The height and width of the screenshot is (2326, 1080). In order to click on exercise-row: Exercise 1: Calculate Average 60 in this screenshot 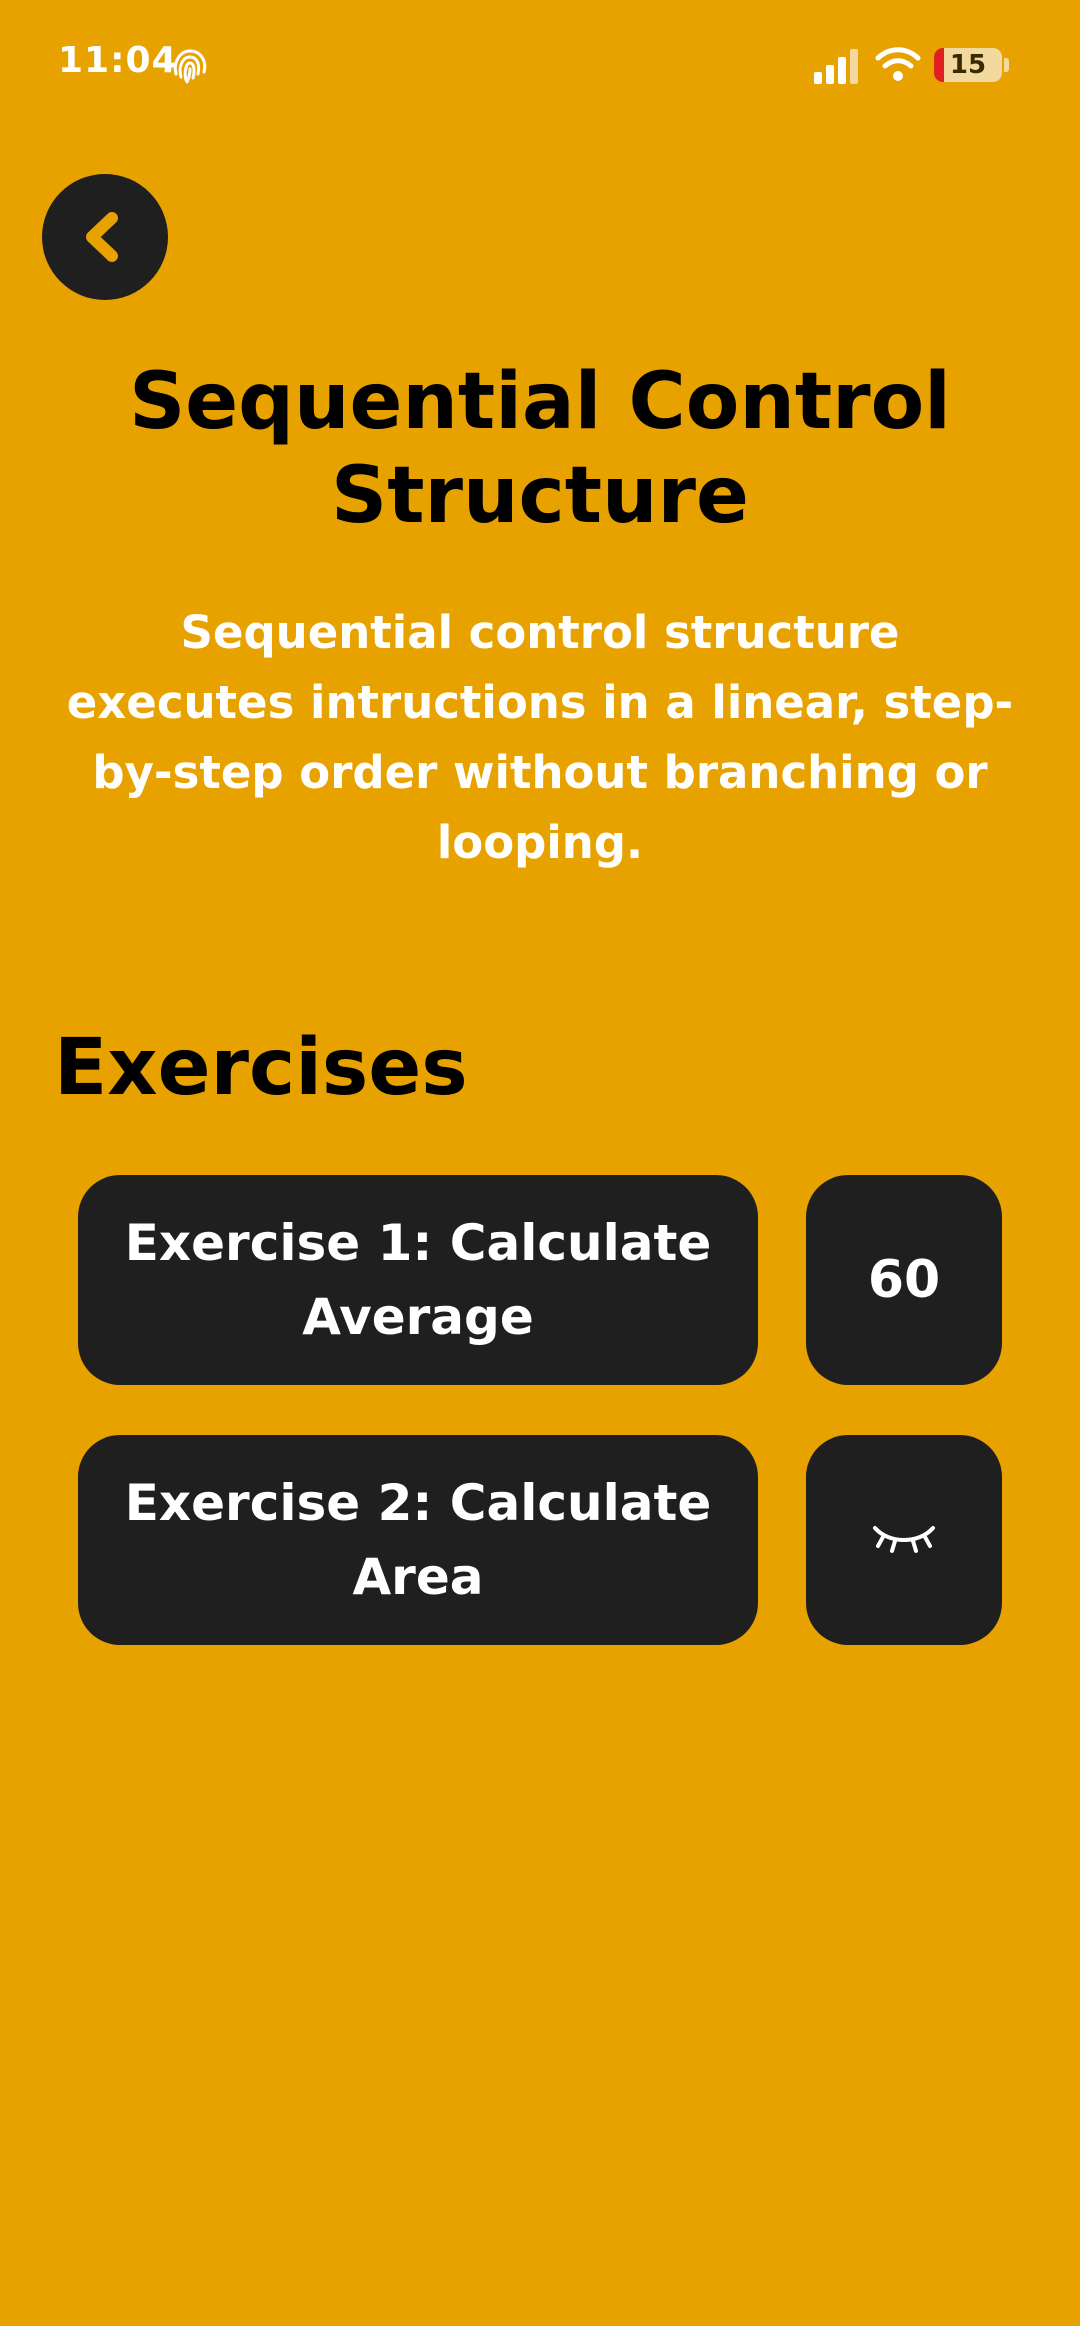, I will do `click(540, 1280)`.